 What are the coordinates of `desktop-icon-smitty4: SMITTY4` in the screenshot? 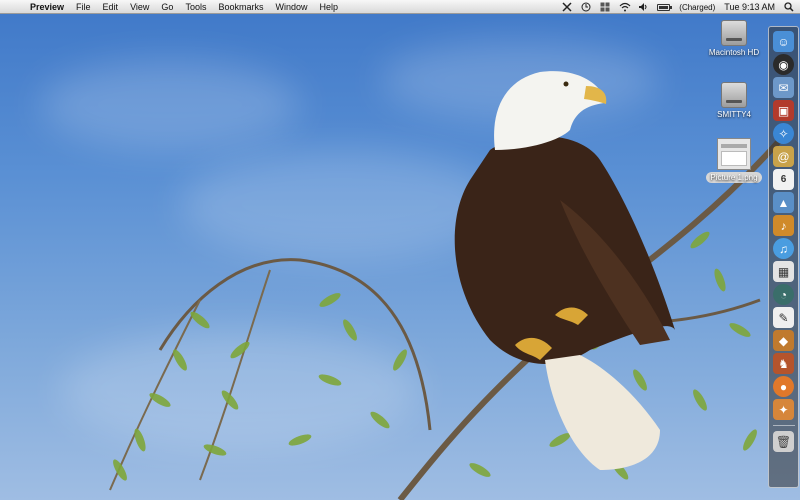 It's located at (734, 100).